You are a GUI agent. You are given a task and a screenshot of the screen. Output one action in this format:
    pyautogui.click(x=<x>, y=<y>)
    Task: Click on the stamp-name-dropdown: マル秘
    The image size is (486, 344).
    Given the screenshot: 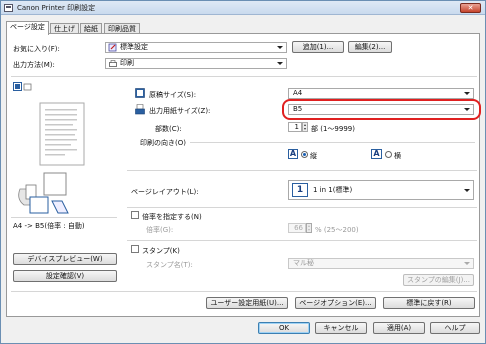 What is the action you would take?
    pyautogui.click(x=381, y=263)
    